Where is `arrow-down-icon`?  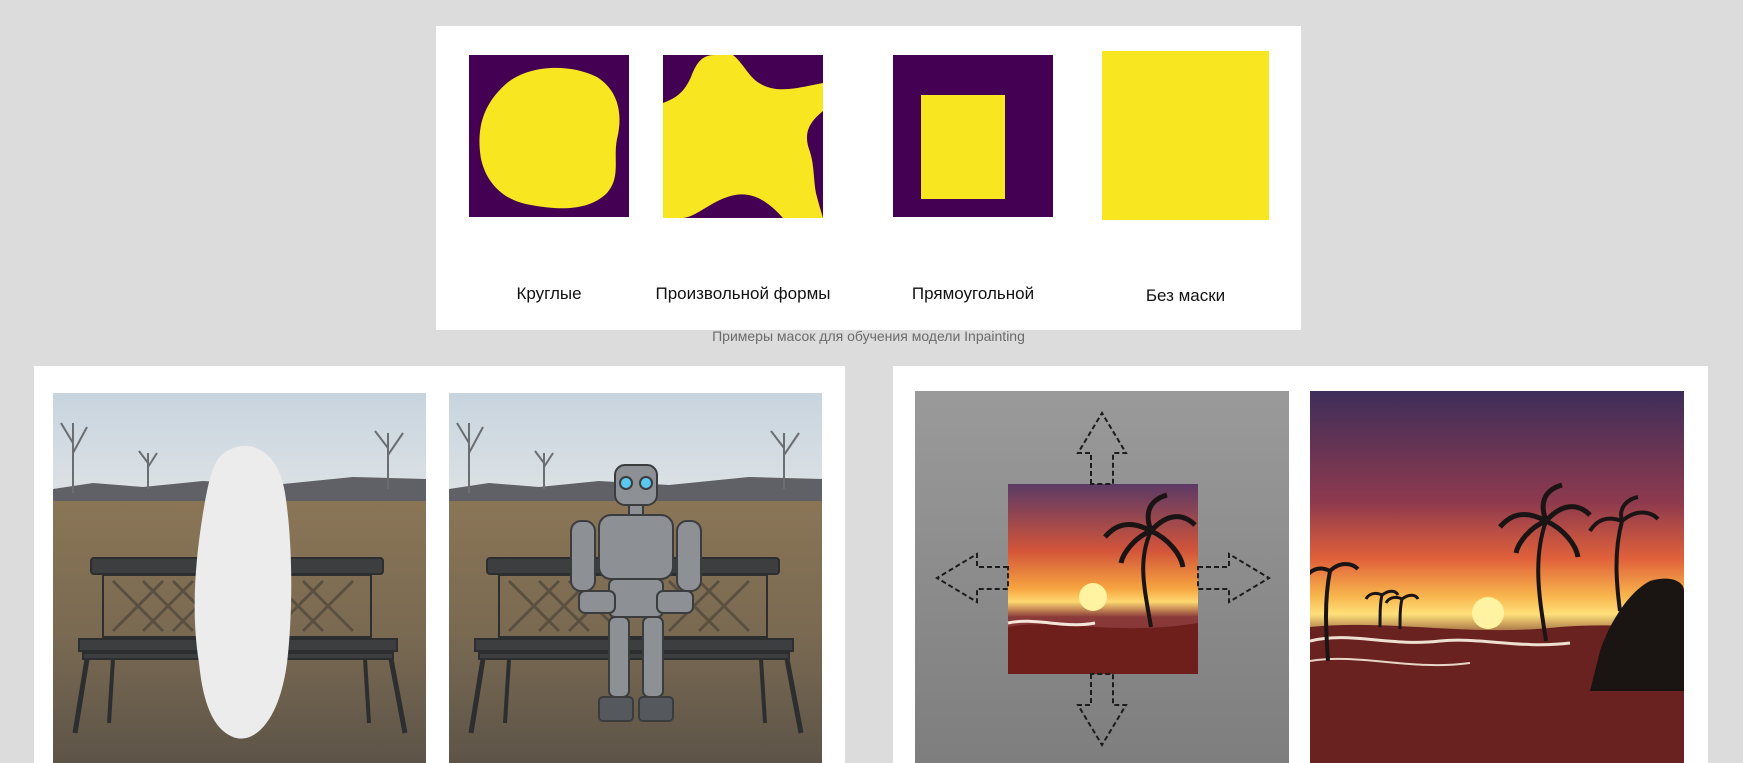
arrow-down-icon is located at coordinates (1102, 710).